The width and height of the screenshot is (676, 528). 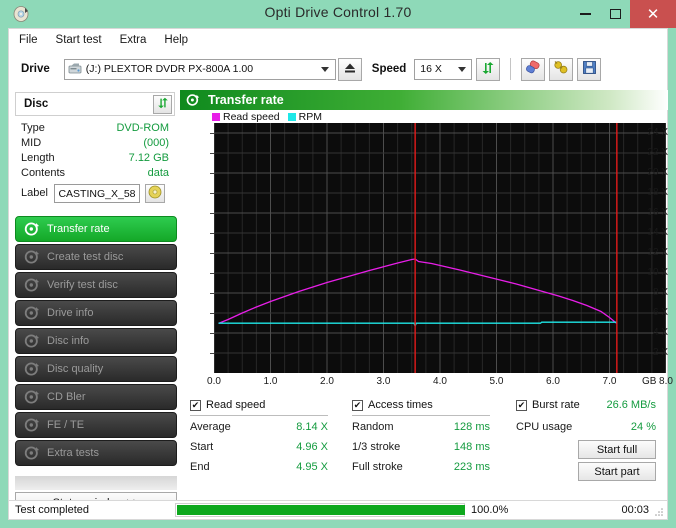 I want to click on progress-bar-fill, so click(x=321, y=510).